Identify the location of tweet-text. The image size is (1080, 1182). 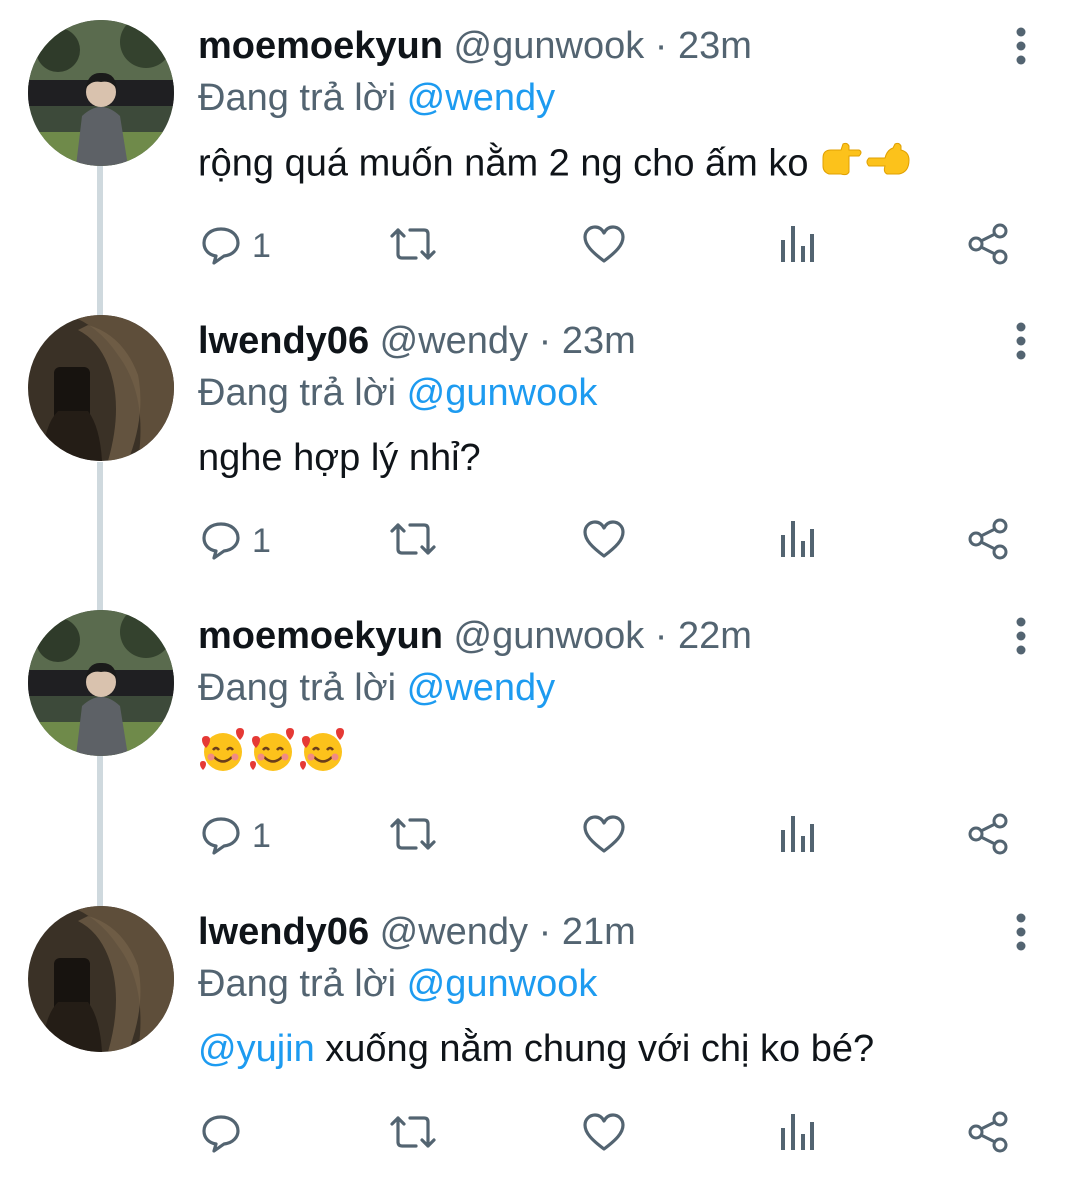
(273, 756).